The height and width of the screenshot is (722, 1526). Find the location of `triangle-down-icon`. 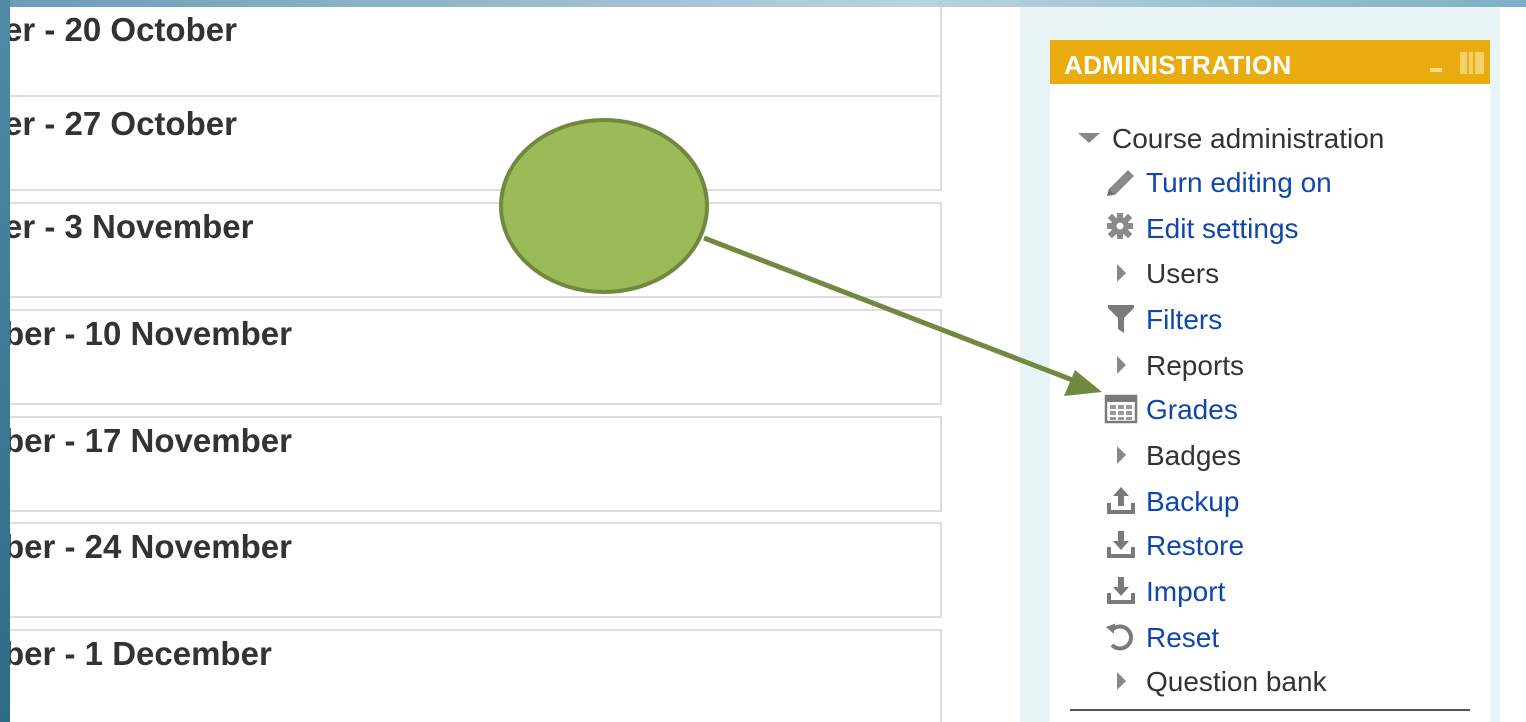

triangle-down-icon is located at coordinates (1091, 139).